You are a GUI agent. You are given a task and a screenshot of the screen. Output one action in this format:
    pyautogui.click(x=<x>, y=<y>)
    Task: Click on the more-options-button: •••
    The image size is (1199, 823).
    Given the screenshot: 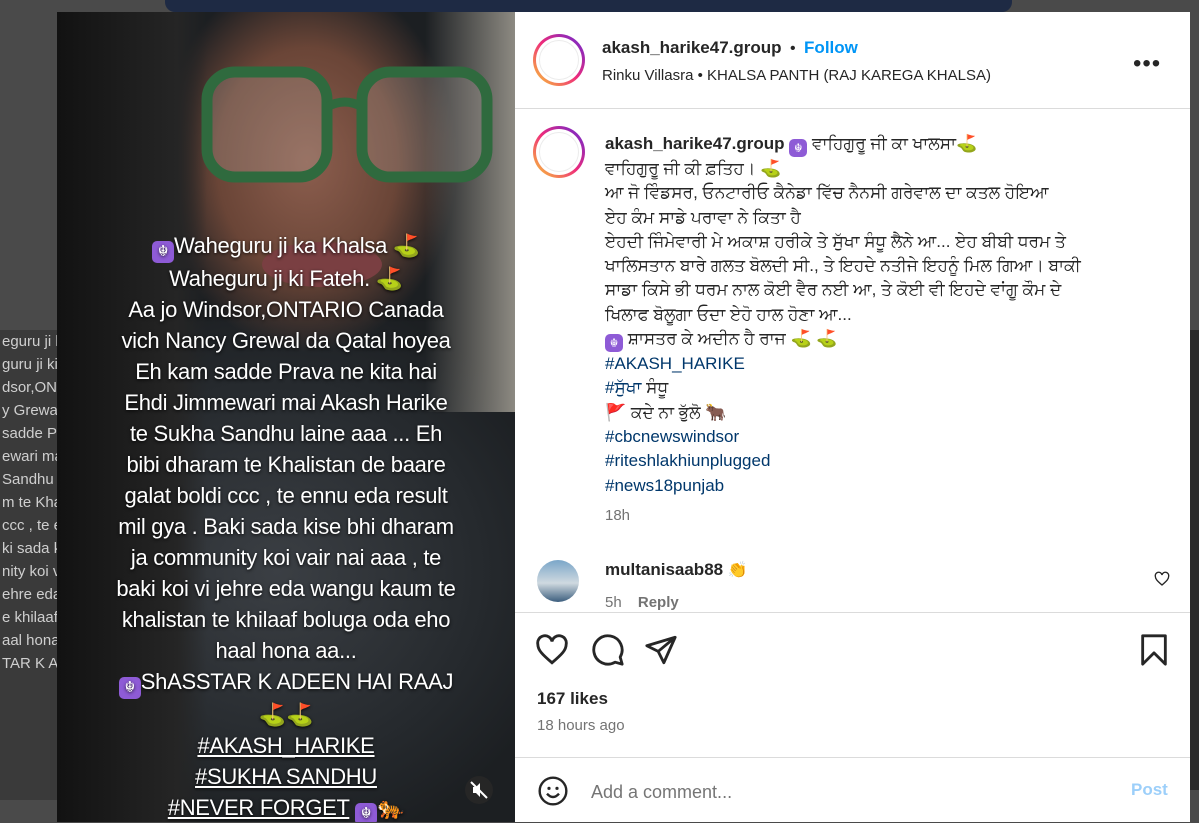 What is the action you would take?
    pyautogui.click(x=1147, y=64)
    